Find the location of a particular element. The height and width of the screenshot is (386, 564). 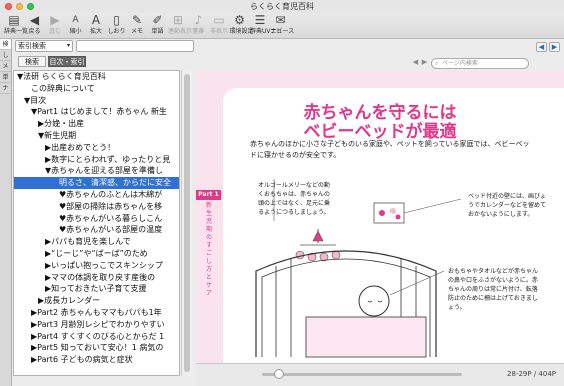

toolbar-button-label: 進む is located at coordinates (54, 31).